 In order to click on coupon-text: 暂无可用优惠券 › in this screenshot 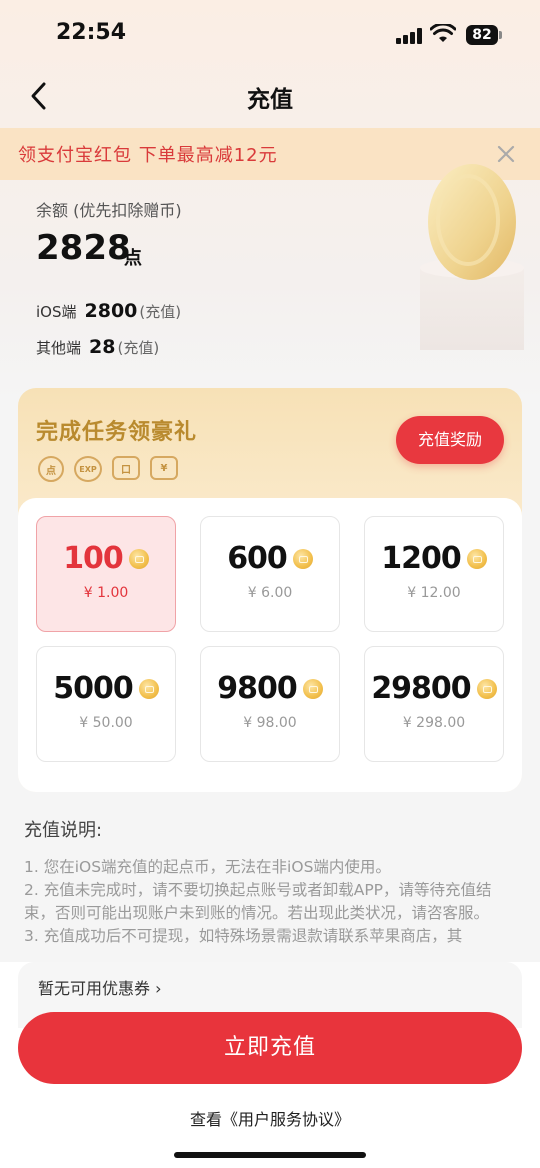, I will do `click(100, 987)`.